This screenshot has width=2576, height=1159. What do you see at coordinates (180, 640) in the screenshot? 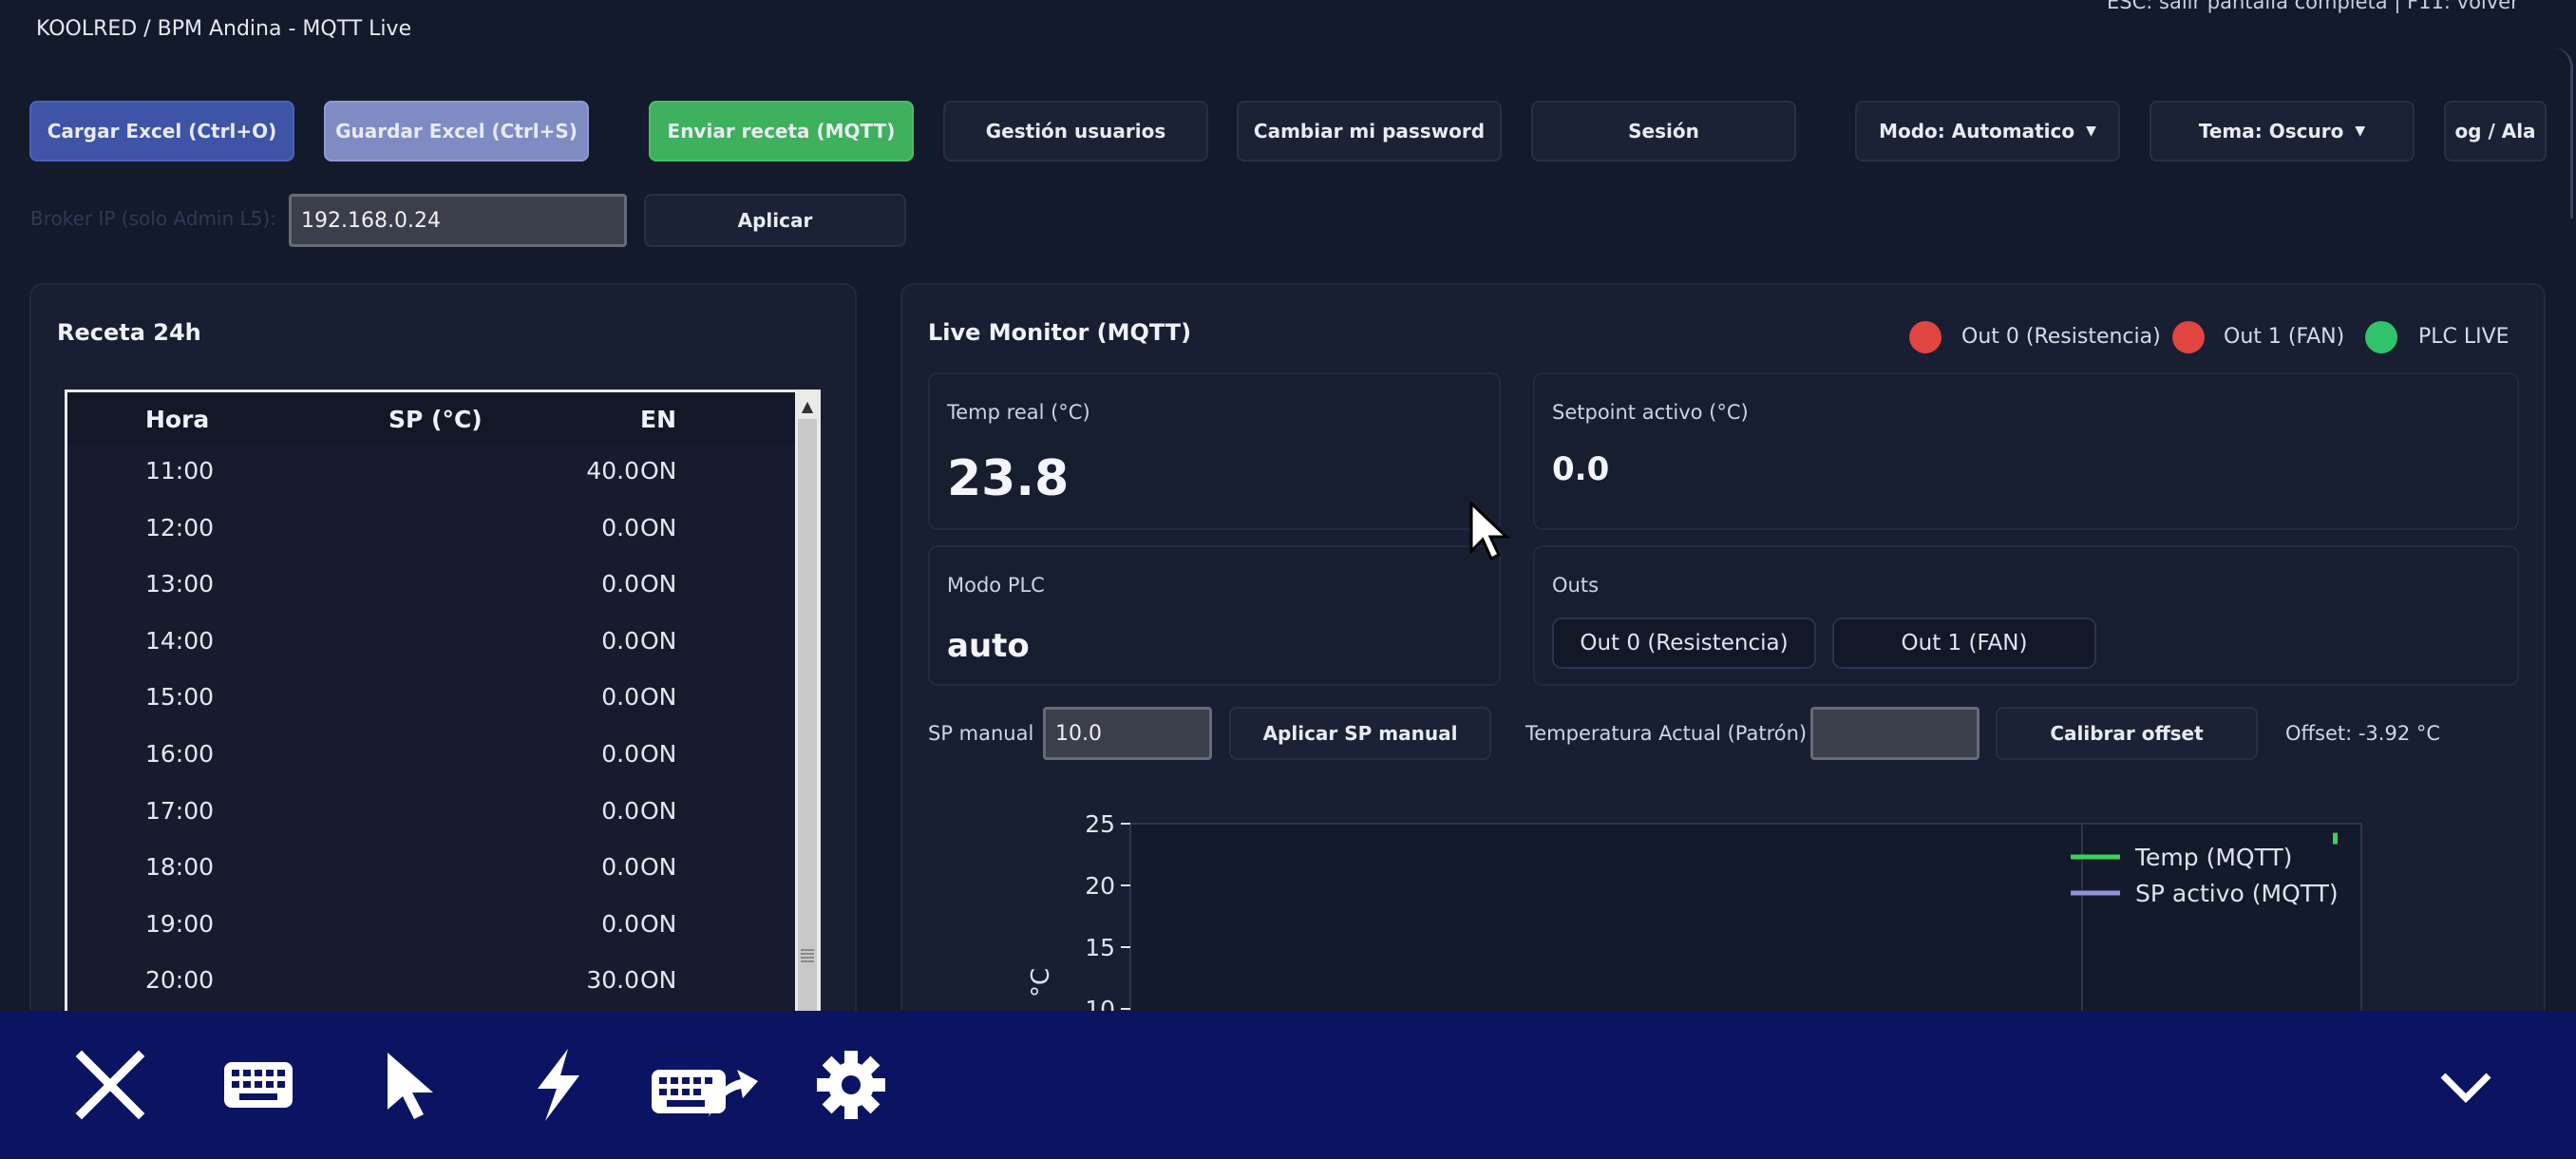
I see `cell-hora: 14:00` at bounding box center [180, 640].